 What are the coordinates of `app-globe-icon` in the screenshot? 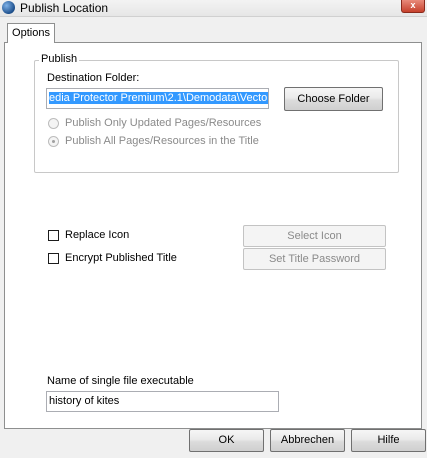 It's located at (8, 7).